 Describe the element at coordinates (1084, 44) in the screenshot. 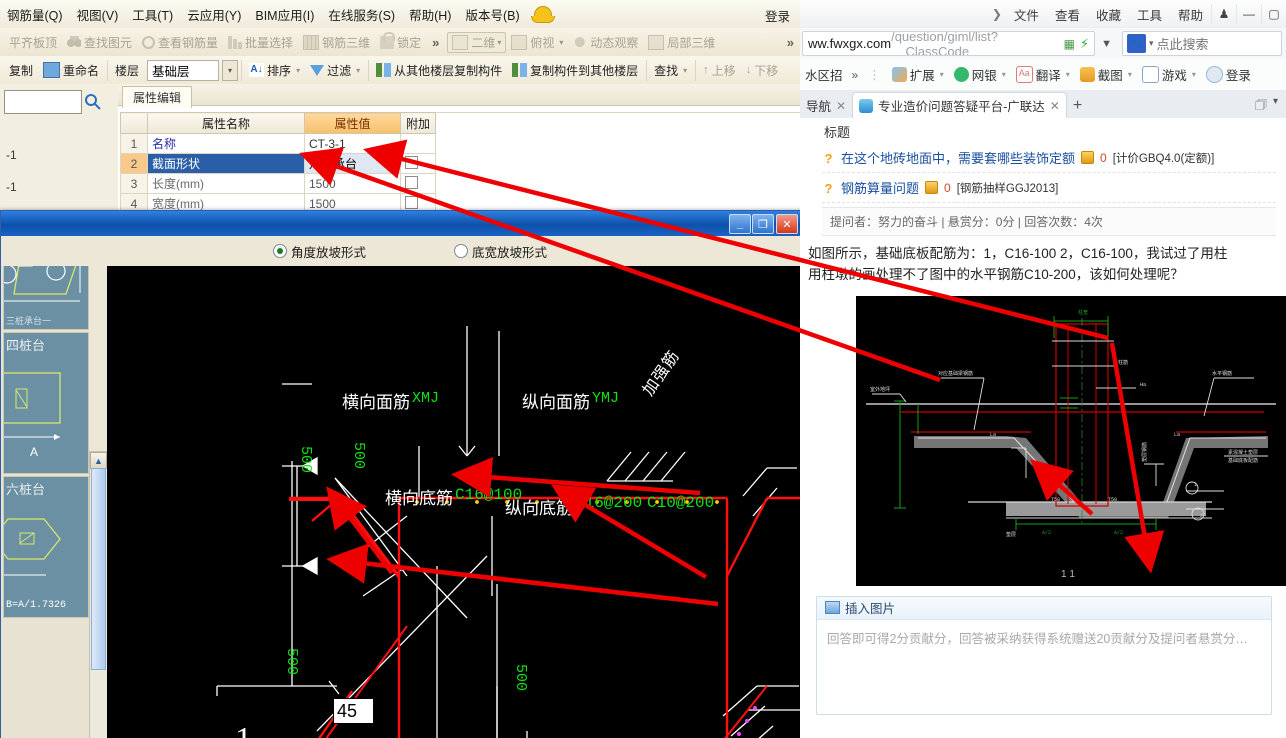

I see `lightning-icon: ⚡` at that location.